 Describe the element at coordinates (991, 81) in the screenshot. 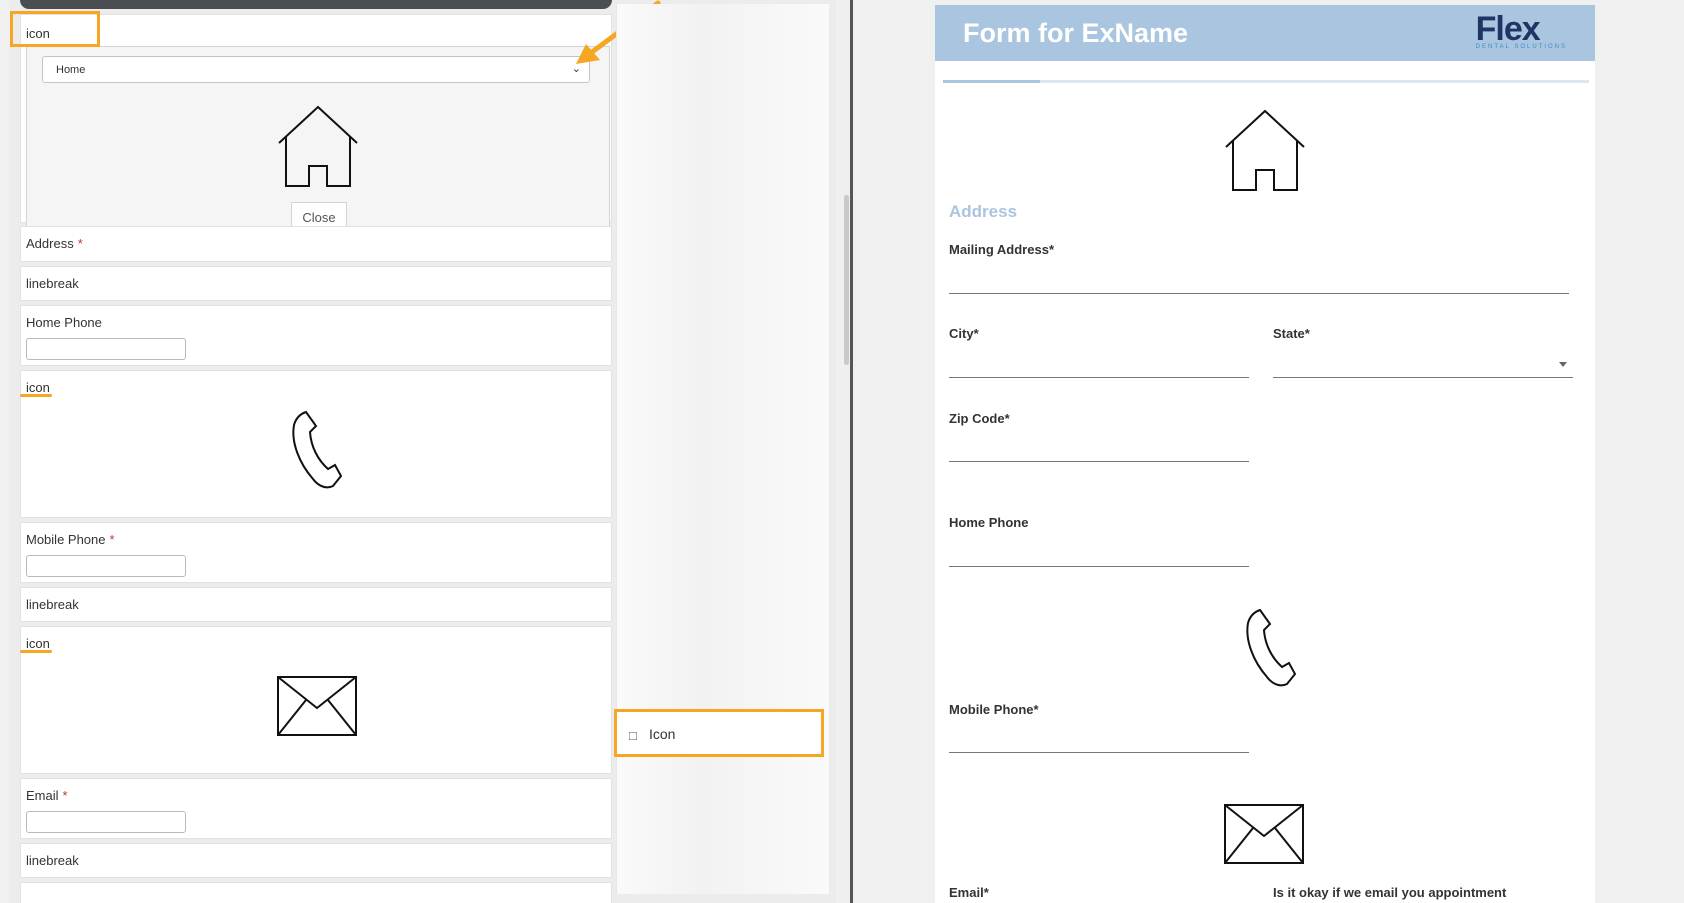

I see `progress-fill` at that location.